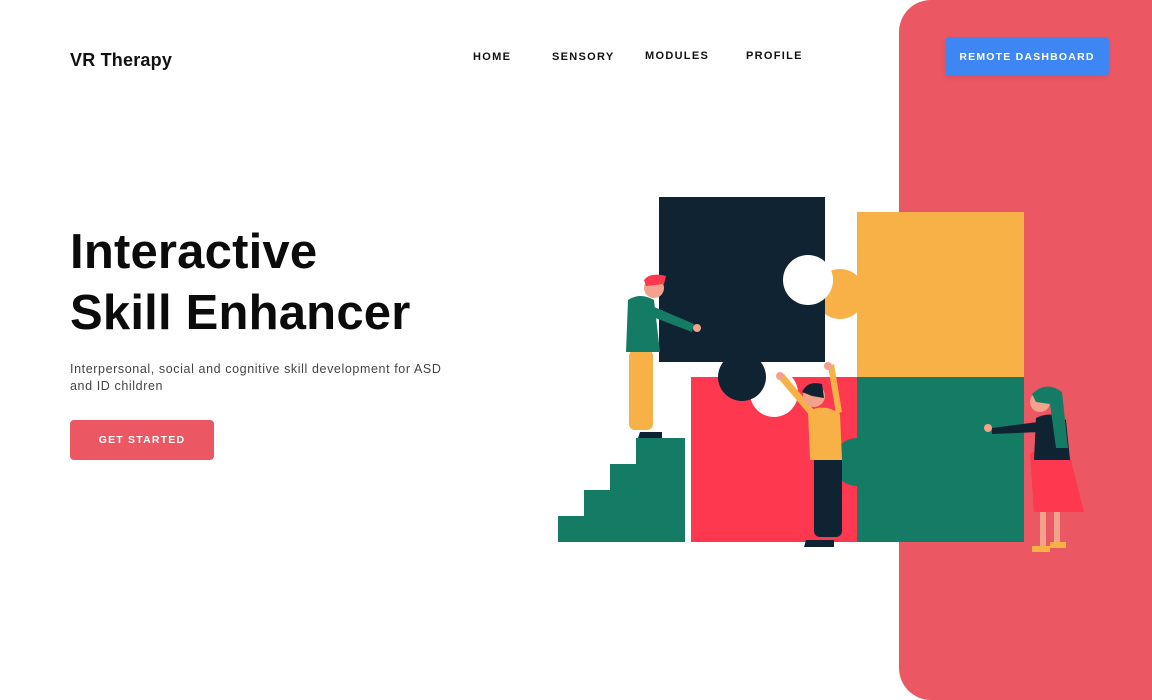 The height and width of the screenshot is (700, 1152). Describe the element at coordinates (746, 299) in the screenshot. I see `navy-puzzle-piece` at that location.